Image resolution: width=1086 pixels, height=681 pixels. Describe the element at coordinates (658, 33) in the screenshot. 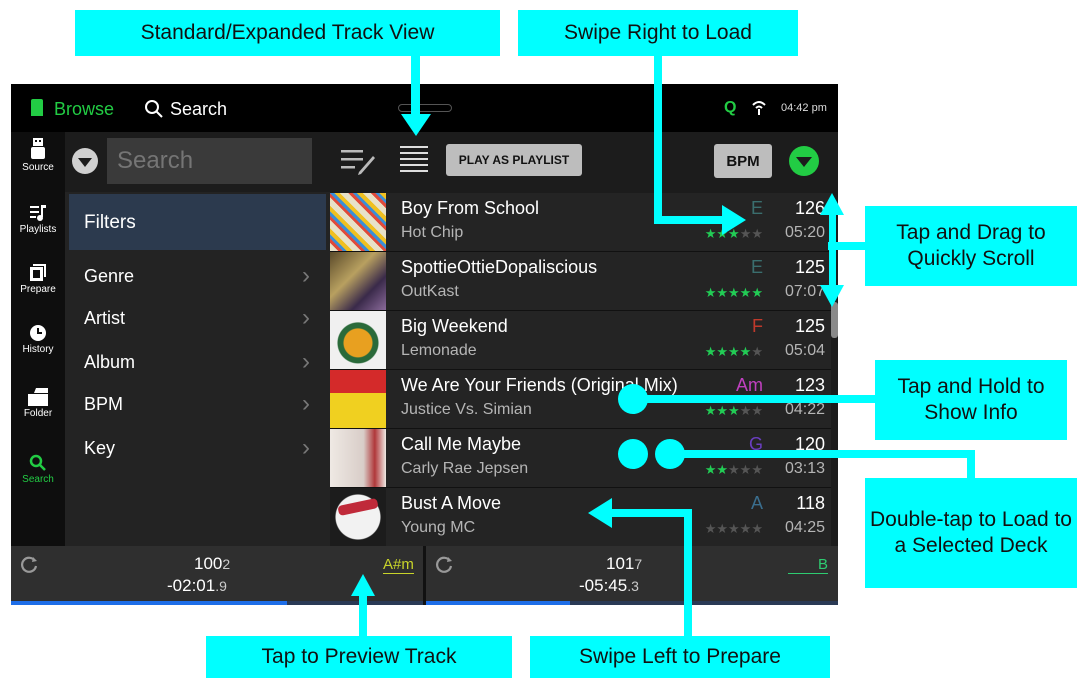

I see `callout-swipe-right: Swipe Right to Load` at that location.